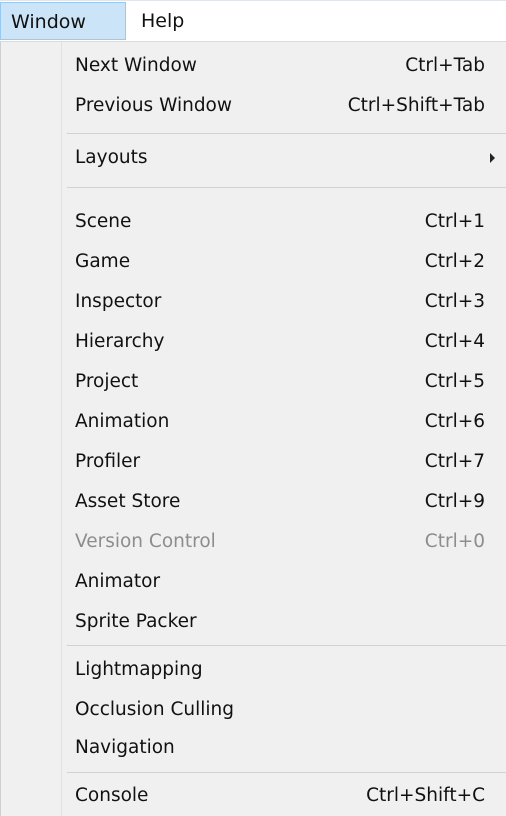 This screenshot has width=506, height=816. What do you see at coordinates (454, 341) in the screenshot?
I see `menu-item-shortcut: Ctrl+4` at bounding box center [454, 341].